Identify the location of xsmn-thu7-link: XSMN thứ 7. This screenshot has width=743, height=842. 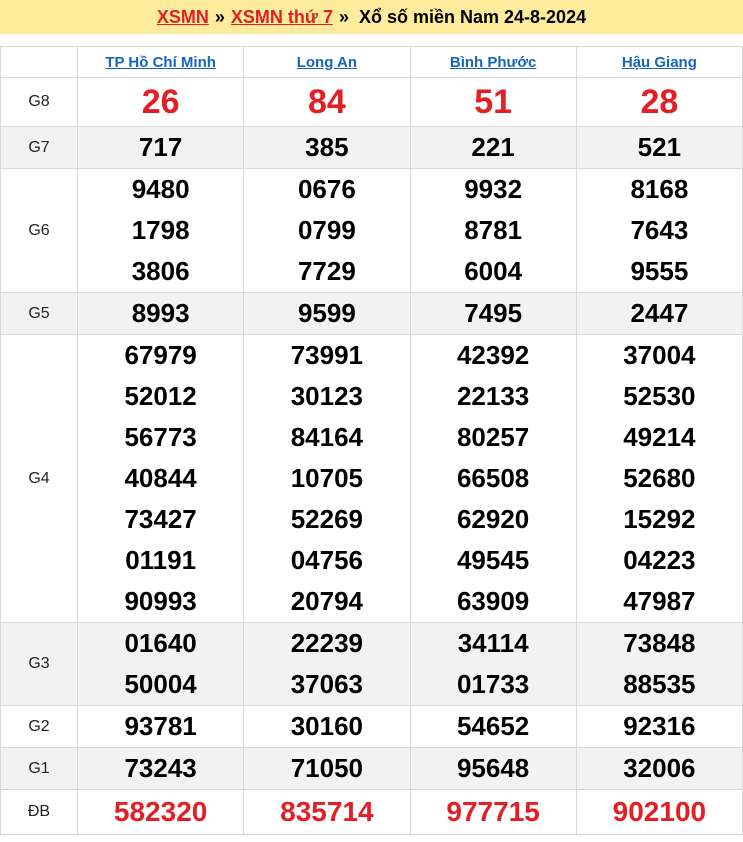
(282, 17).